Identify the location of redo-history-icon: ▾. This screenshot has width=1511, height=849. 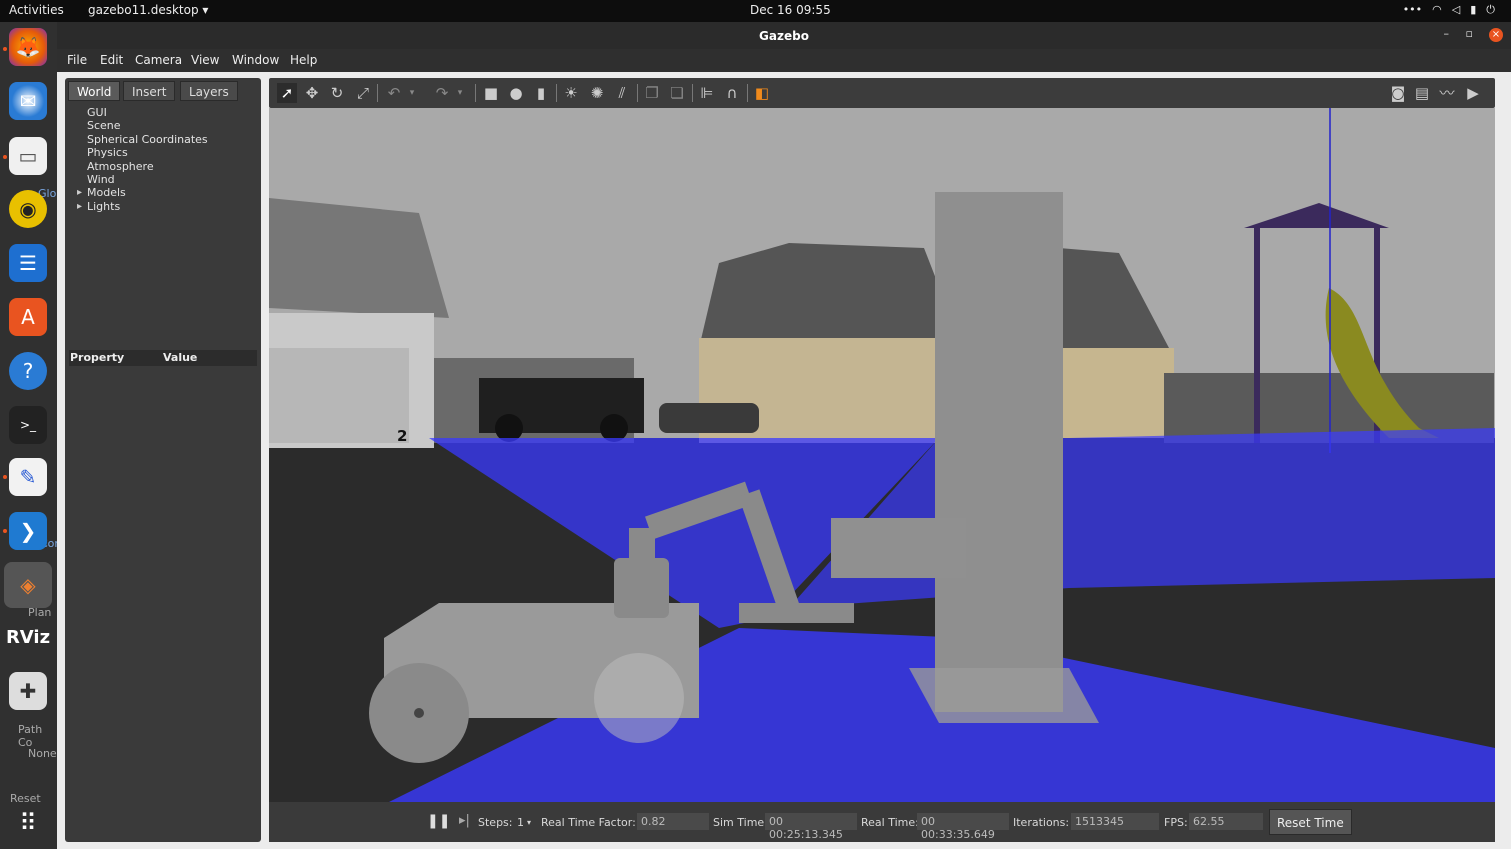
(460, 93).